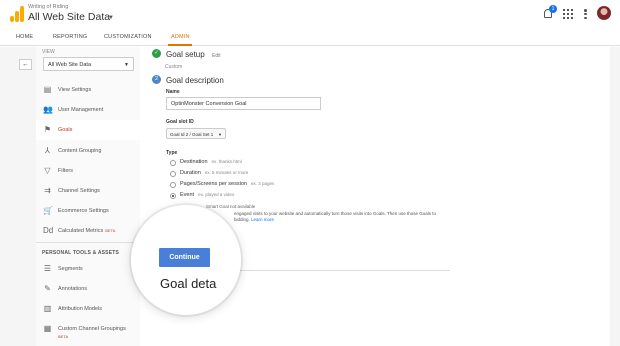 Image resolution: width=620 pixels, height=346 pixels. I want to click on sidebar-item-content-grouping: ⅄ Content Grouping, so click(88, 151).